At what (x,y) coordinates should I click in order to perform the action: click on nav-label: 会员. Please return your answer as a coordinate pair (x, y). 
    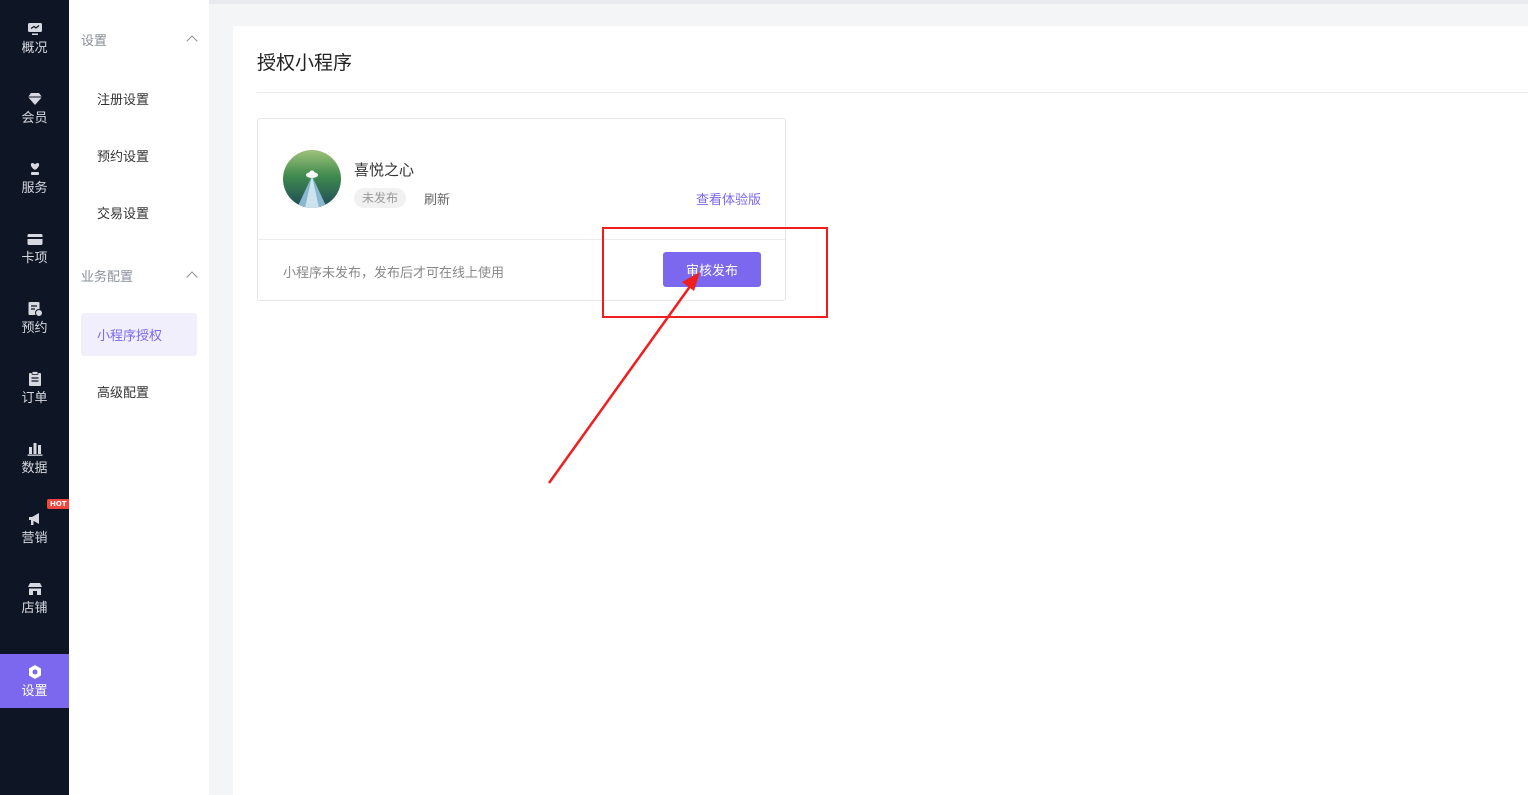
    Looking at the image, I should click on (34, 118).